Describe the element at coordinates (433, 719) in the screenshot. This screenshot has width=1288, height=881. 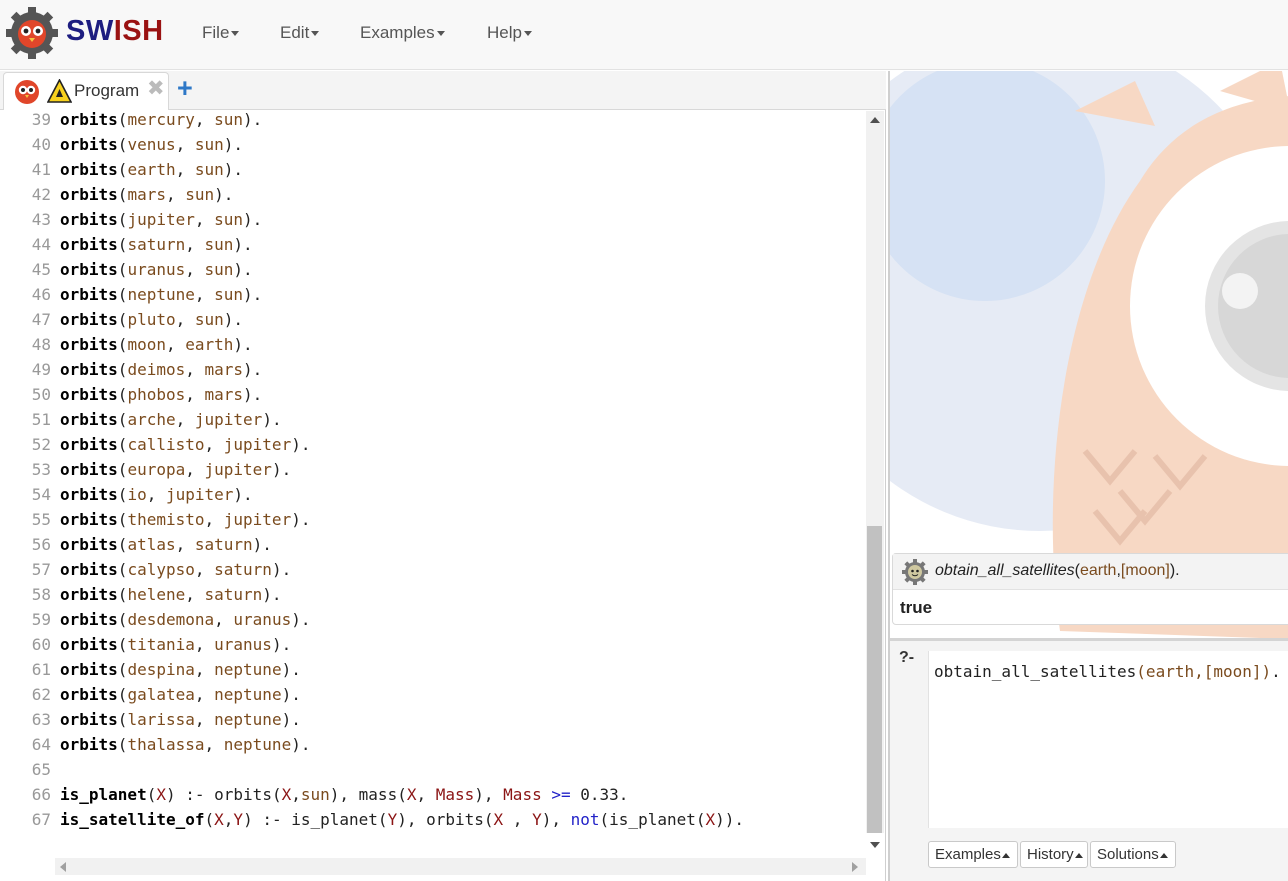
I see `code-line: 63 orbits(larissa, neptune).` at that location.